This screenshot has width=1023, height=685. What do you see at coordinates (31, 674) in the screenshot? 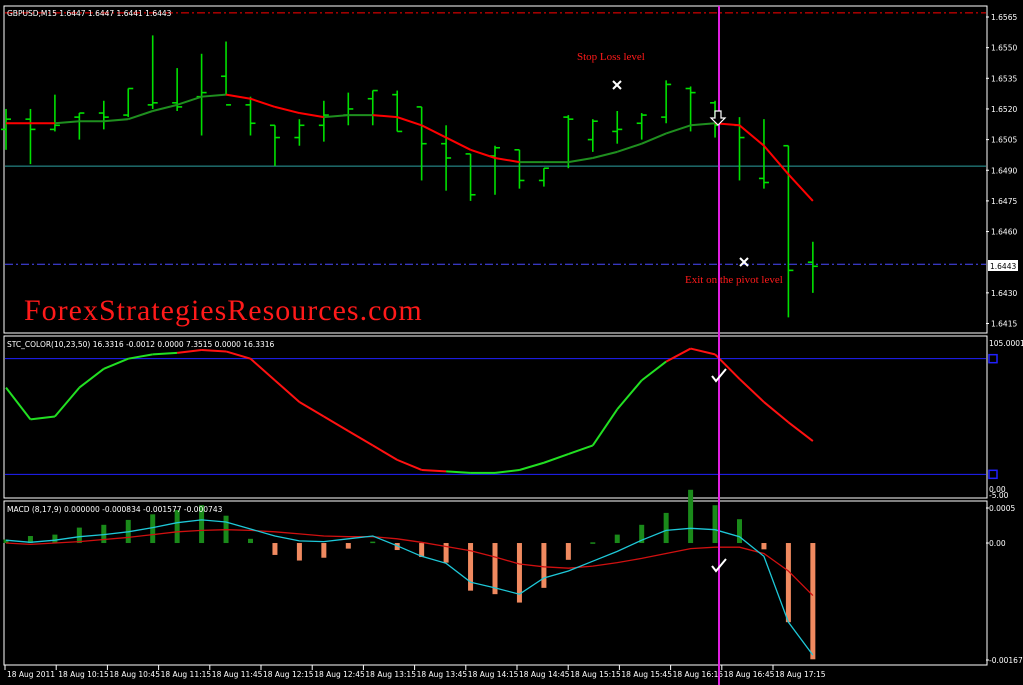
I see `time-tick-label: 18 Aug 2011` at bounding box center [31, 674].